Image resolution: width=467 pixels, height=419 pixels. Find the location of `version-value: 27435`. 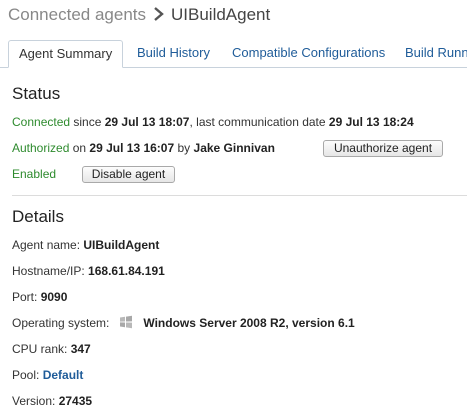

version-value: 27435 is located at coordinates (75, 401).